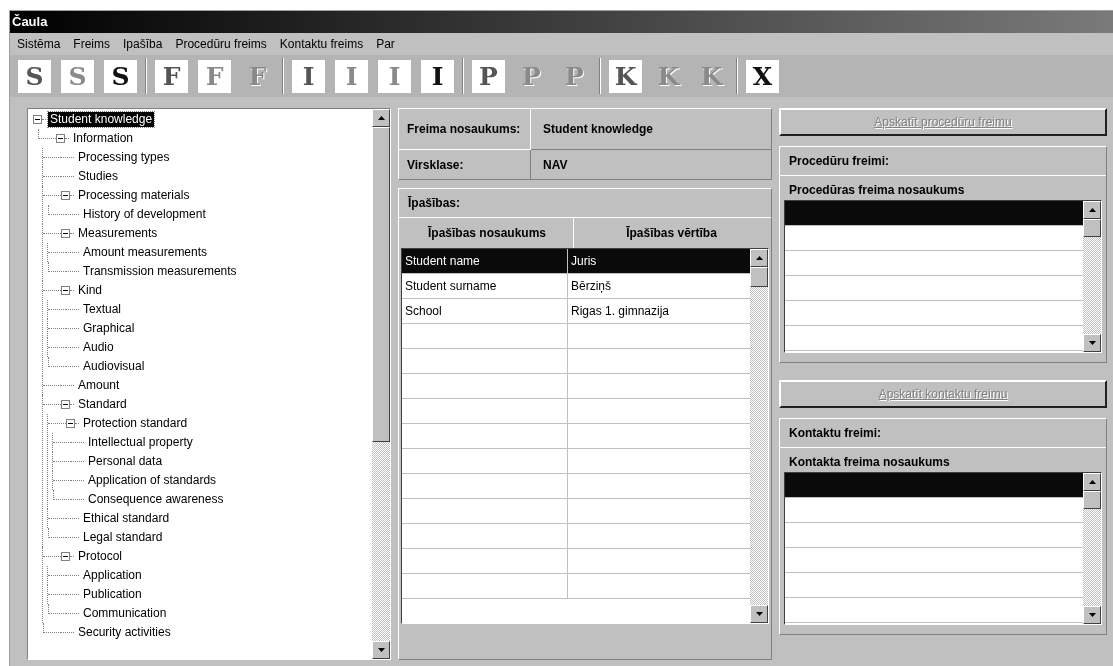  What do you see at coordinates (90, 290) in the screenshot?
I see `tree-item: Kind` at bounding box center [90, 290].